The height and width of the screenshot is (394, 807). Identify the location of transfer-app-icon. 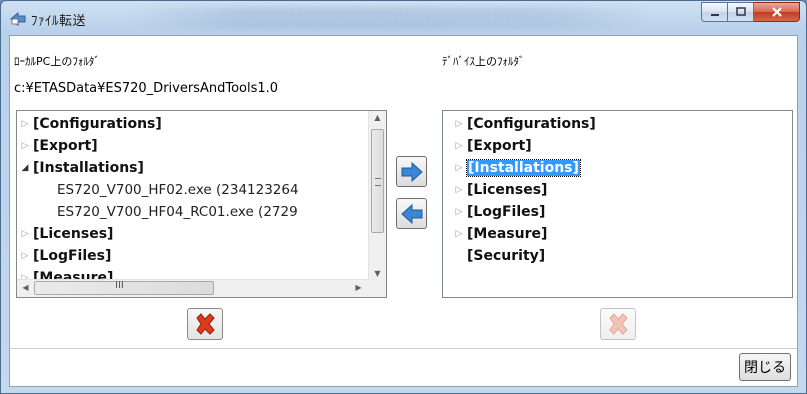
(18, 18).